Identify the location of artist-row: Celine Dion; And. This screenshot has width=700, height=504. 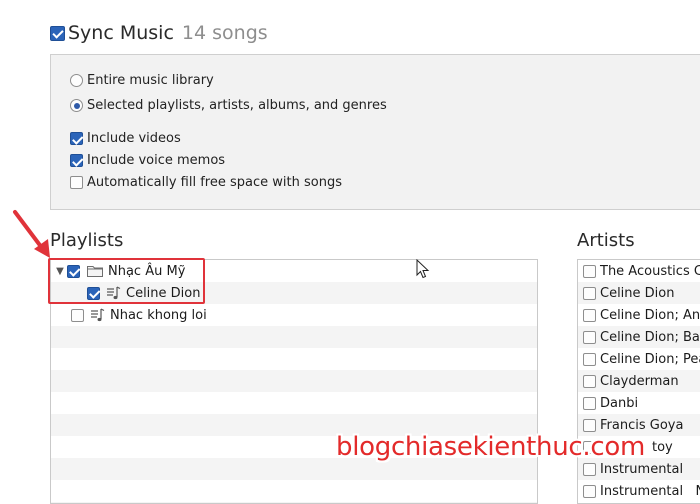
(639, 315).